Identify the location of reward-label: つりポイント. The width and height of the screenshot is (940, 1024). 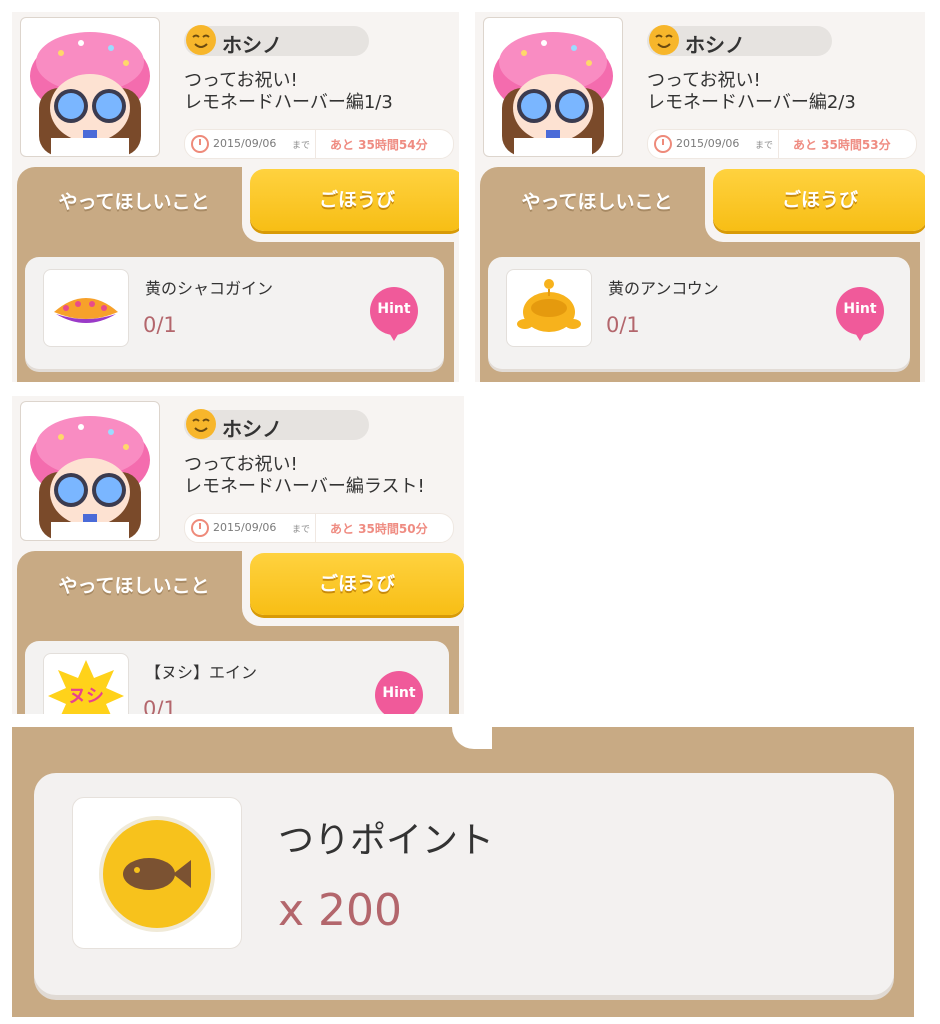
(386, 840).